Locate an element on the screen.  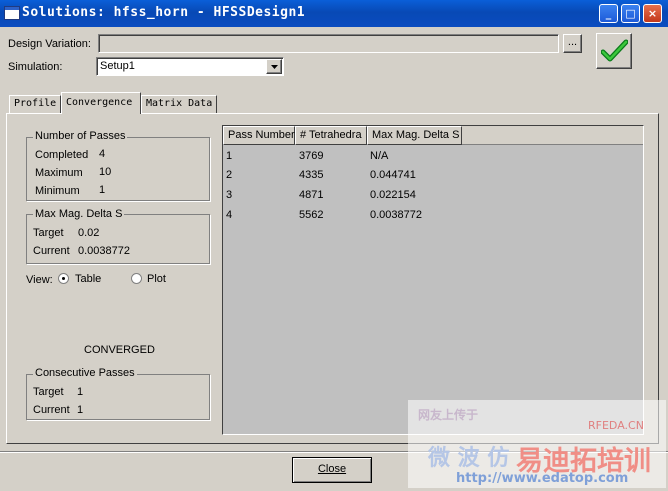
close-window-button: × is located at coordinates (652, 13).